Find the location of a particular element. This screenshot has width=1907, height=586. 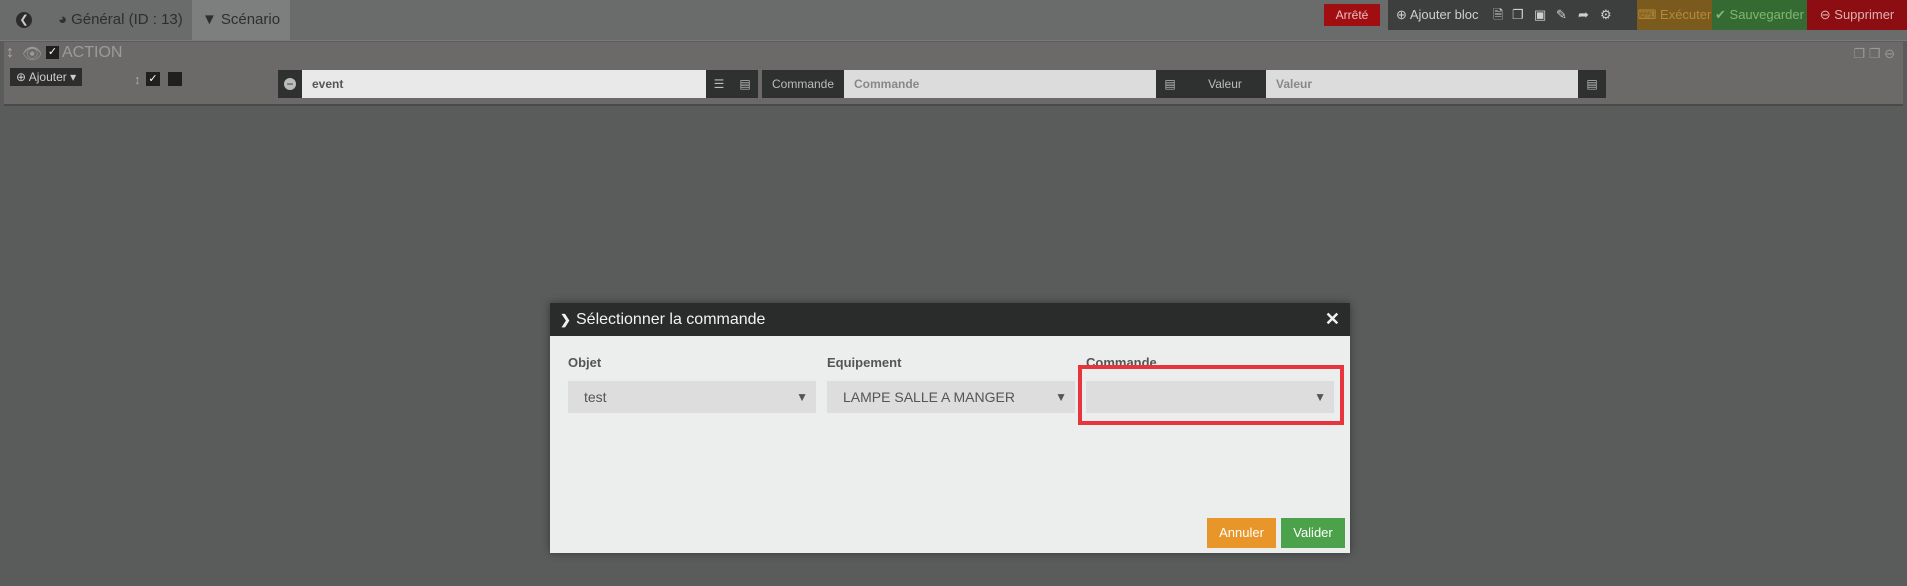

remove-block-icon: ⊖ is located at coordinates (1889, 53).